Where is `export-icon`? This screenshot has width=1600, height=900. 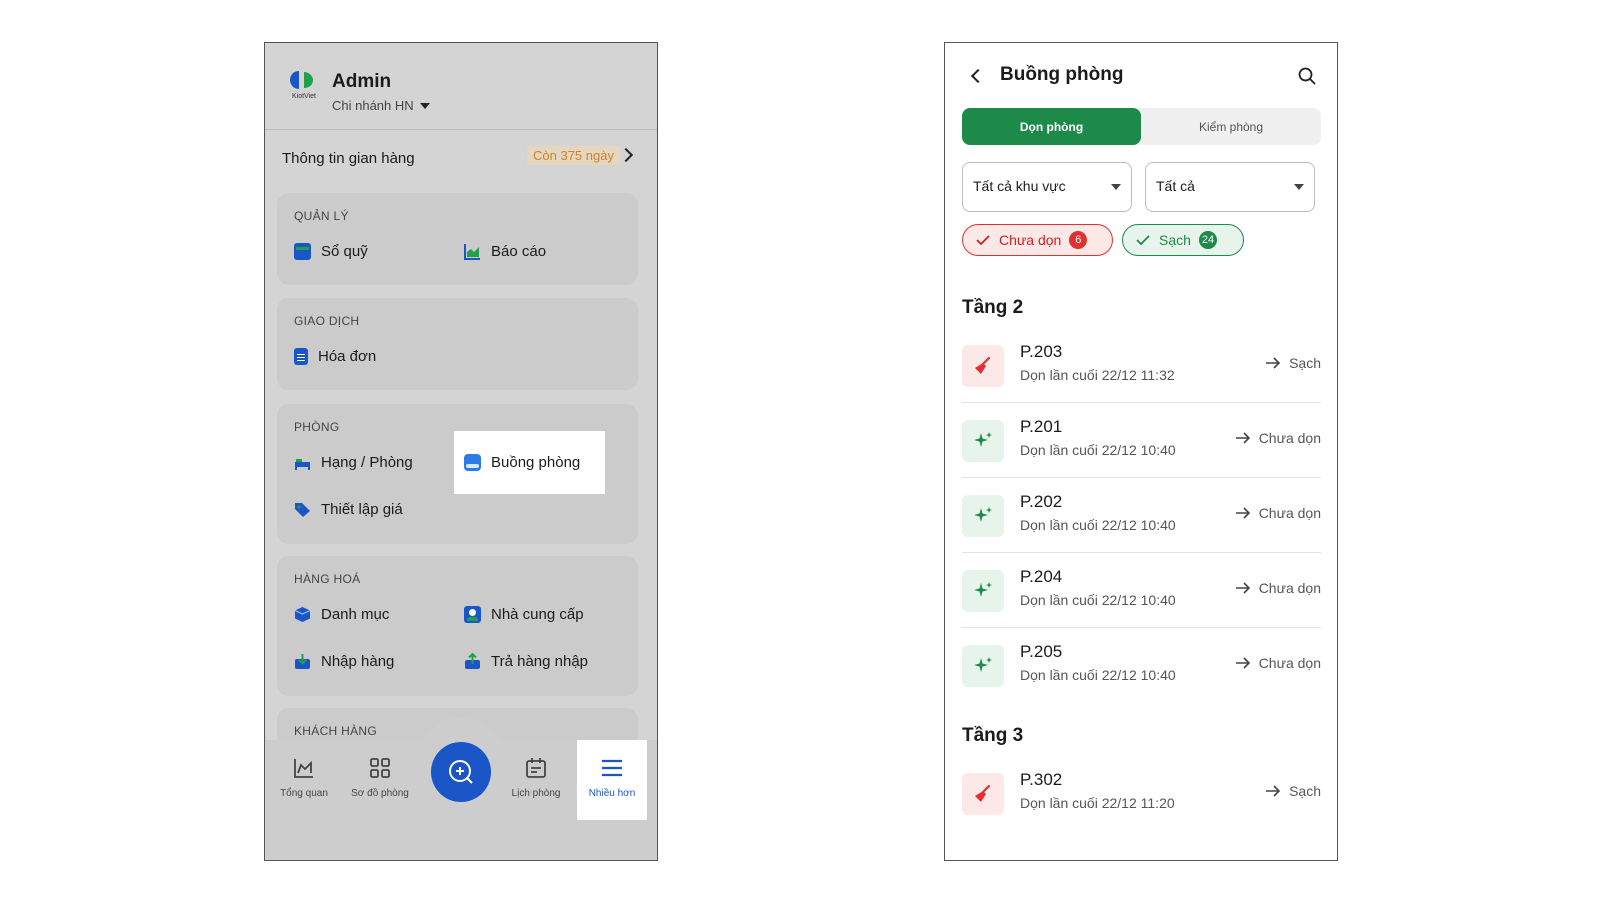
export-icon is located at coordinates (472, 661).